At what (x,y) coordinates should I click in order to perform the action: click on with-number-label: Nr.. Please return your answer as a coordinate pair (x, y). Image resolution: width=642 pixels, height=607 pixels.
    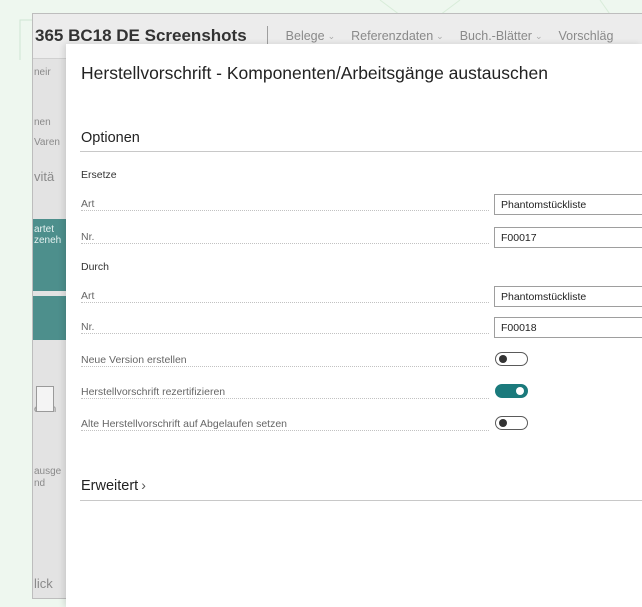
    Looking at the image, I should click on (285, 327).